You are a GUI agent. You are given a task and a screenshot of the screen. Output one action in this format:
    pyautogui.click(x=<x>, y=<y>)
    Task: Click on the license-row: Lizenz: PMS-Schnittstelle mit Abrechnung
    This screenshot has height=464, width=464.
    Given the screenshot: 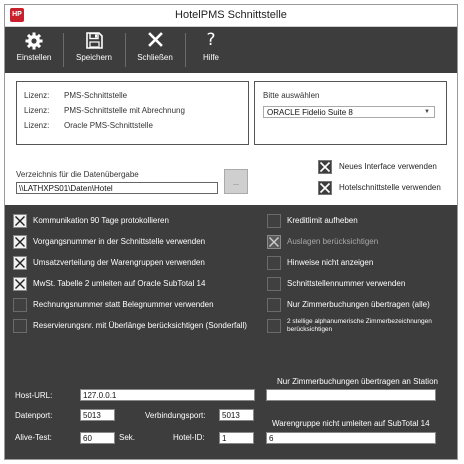 What is the action you would take?
    pyautogui.click(x=104, y=112)
    